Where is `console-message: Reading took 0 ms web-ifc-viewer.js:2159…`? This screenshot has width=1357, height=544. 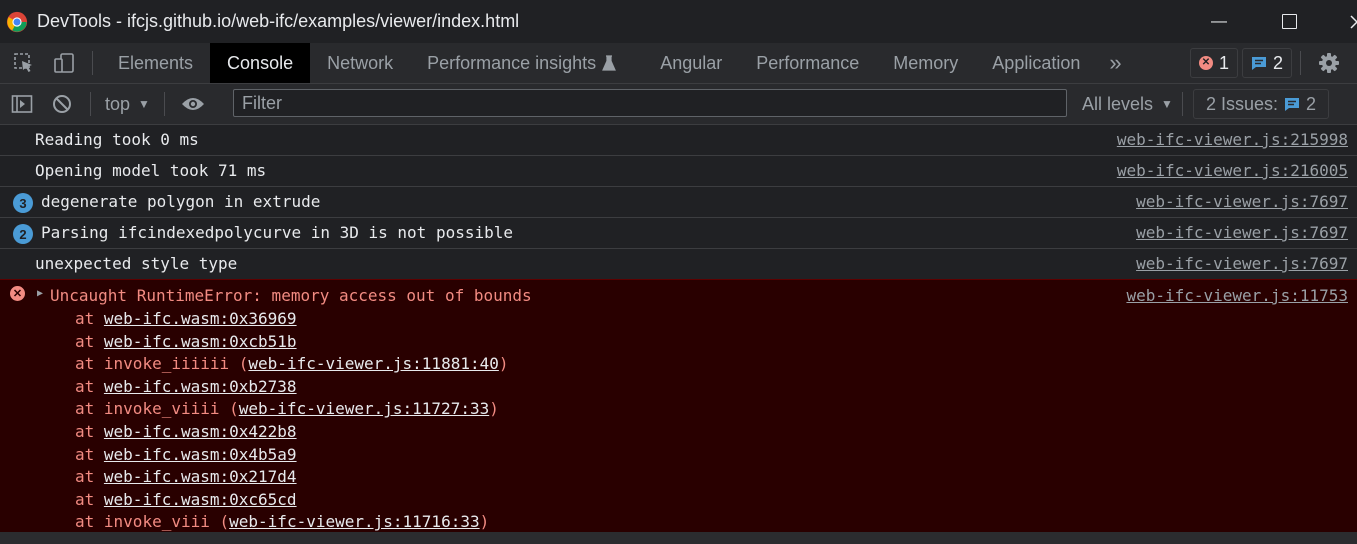 console-message: Reading took 0 ms web-ifc-viewer.js:2159… is located at coordinates (678, 140).